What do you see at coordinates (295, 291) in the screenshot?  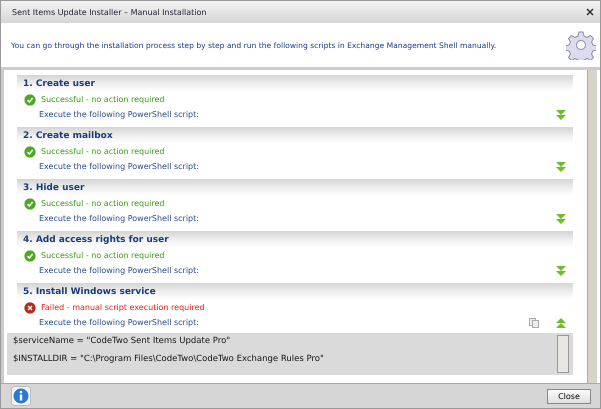 I see `step-header: 5. Install Windows service` at bounding box center [295, 291].